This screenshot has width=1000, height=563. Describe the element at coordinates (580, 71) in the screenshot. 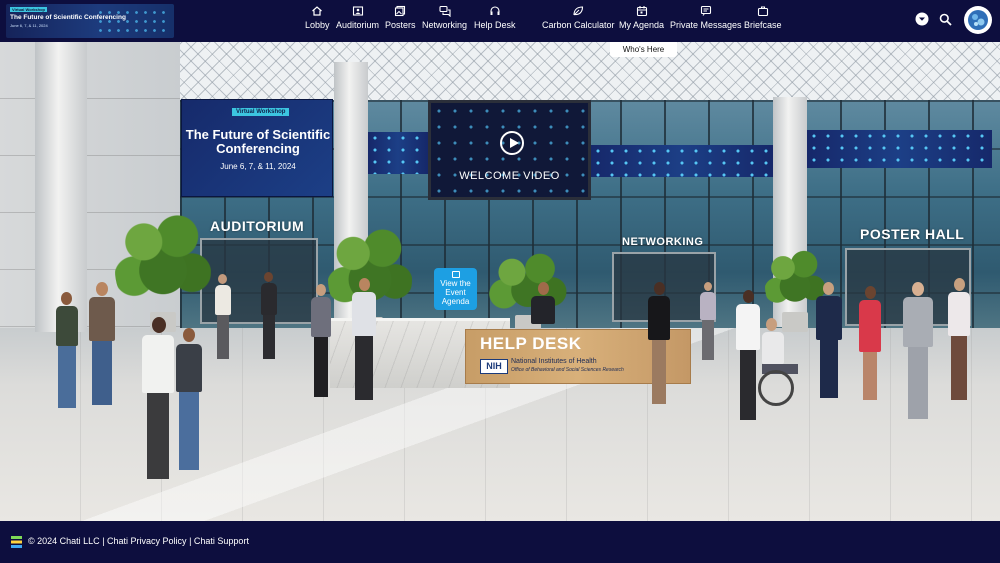

I see `ceiling-truss` at that location.